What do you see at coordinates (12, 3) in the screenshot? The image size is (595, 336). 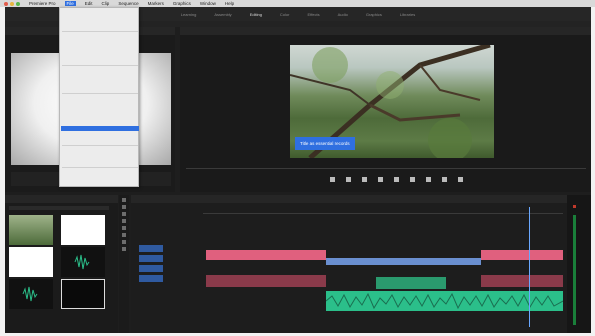 I see `minimize-icon` at bounding box center [12, 3].